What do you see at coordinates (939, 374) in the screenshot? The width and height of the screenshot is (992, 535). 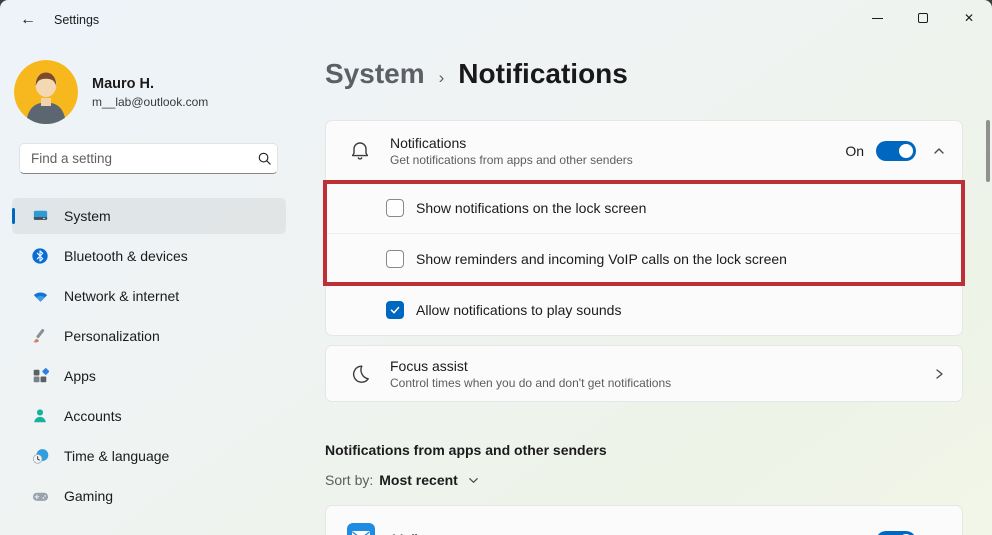 I see `chevron-right-icon` at bounding box center [939, 374].